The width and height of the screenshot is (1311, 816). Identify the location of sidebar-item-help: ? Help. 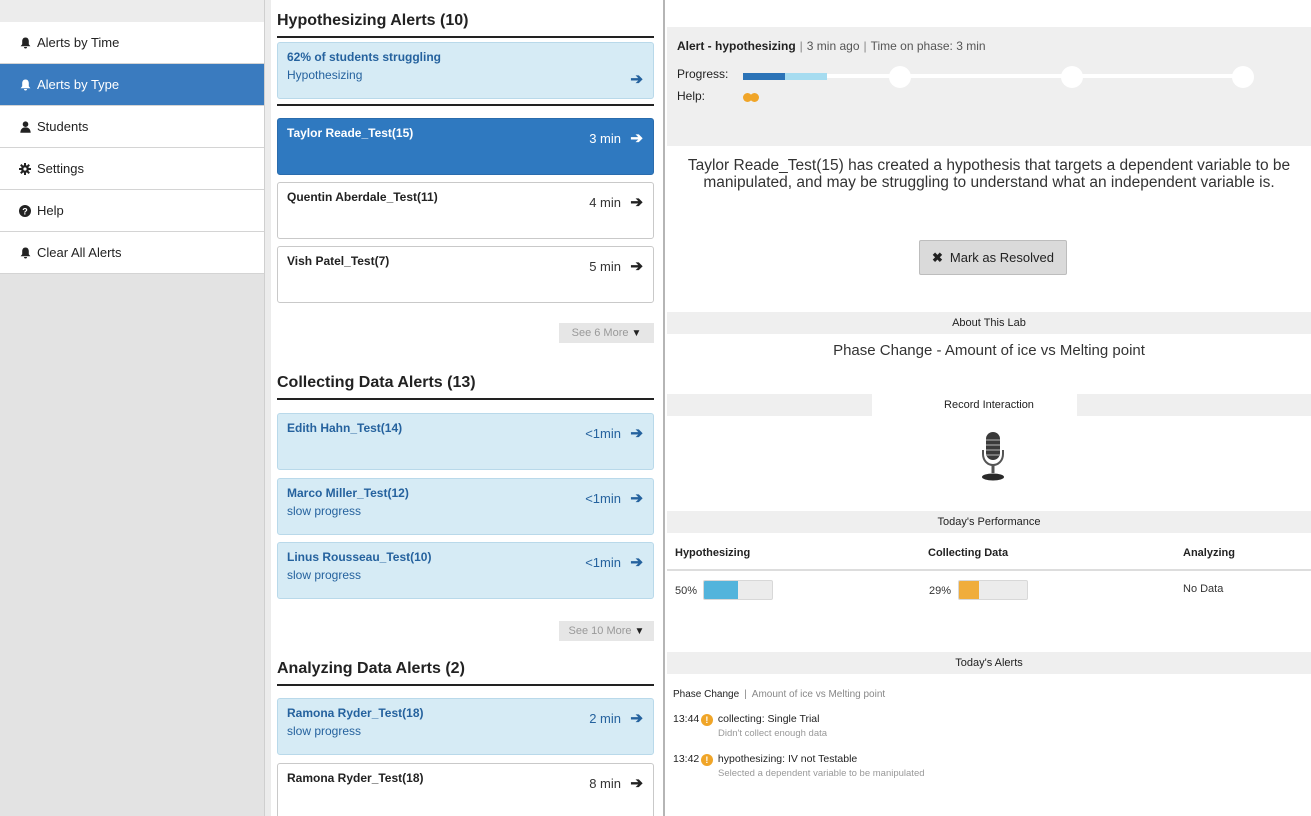
(132, 211).